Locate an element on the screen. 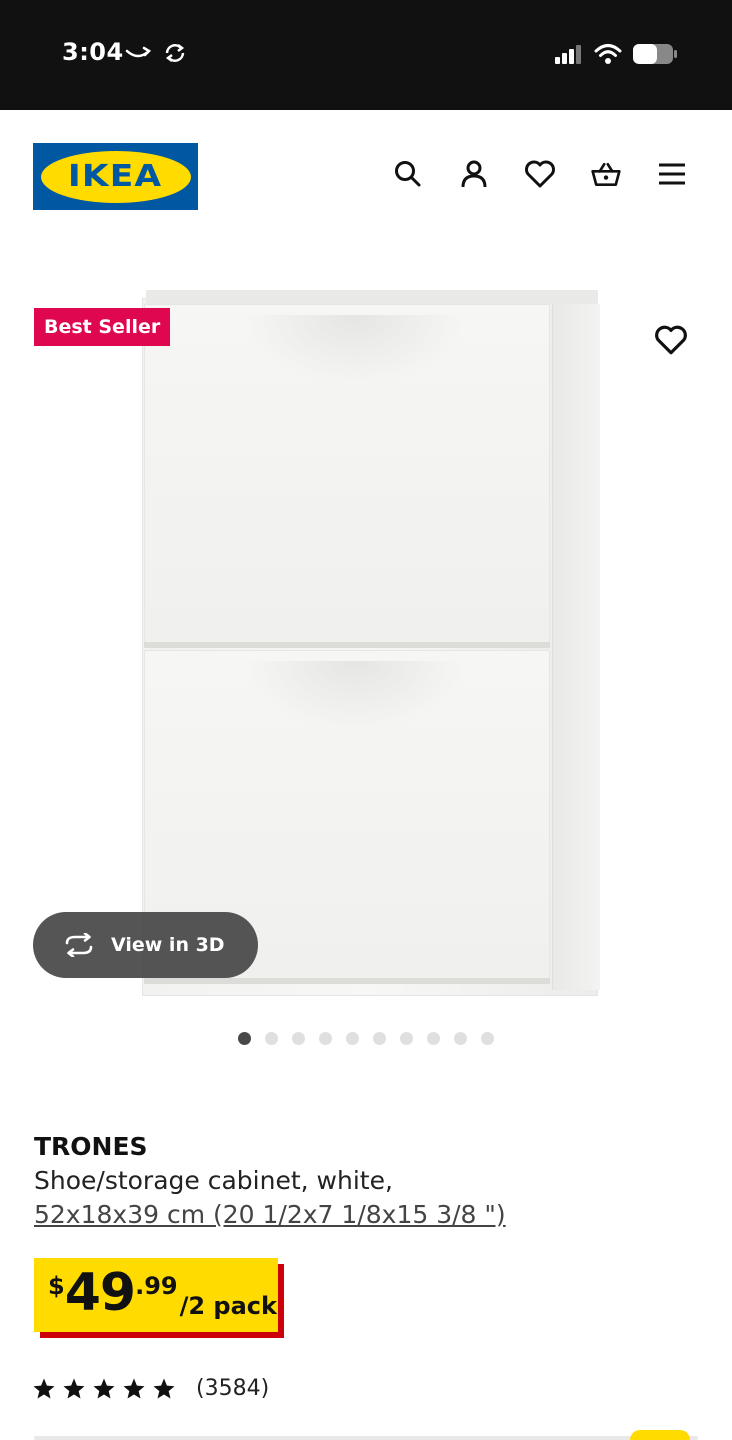 This screenshot has width=732, height=1440. rating-count: (3584) is located at coordinates (233, 1388).